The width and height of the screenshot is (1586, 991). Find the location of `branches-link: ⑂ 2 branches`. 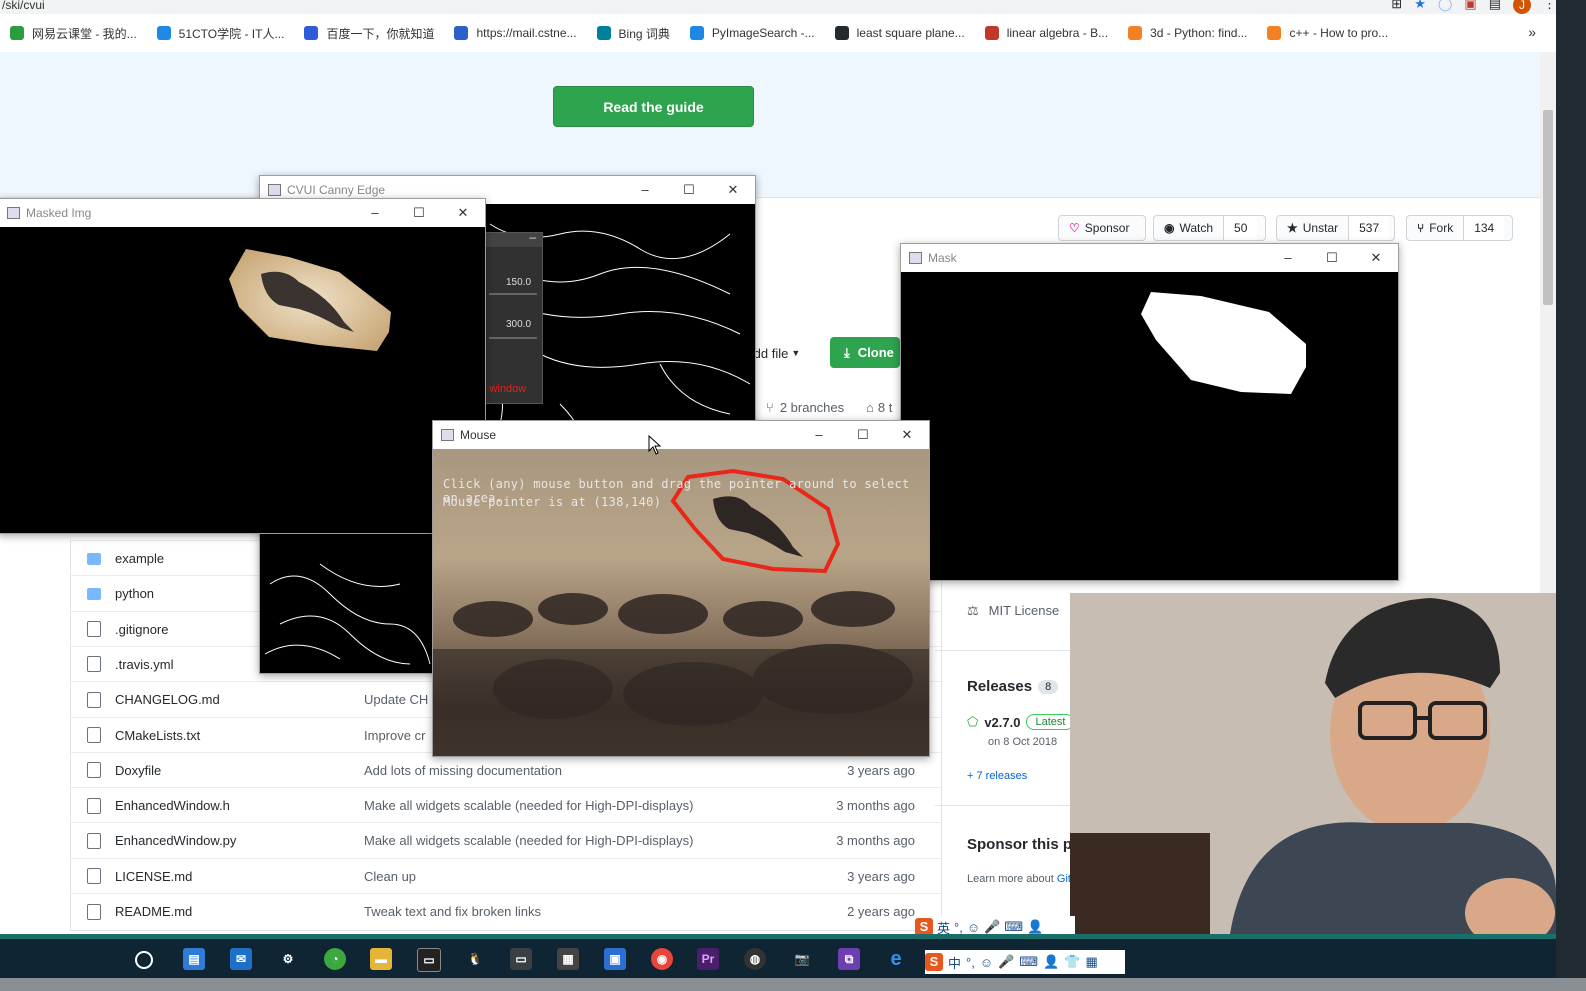

branches-link: ⑂ 2 branches is located at coordinates (805, 407).